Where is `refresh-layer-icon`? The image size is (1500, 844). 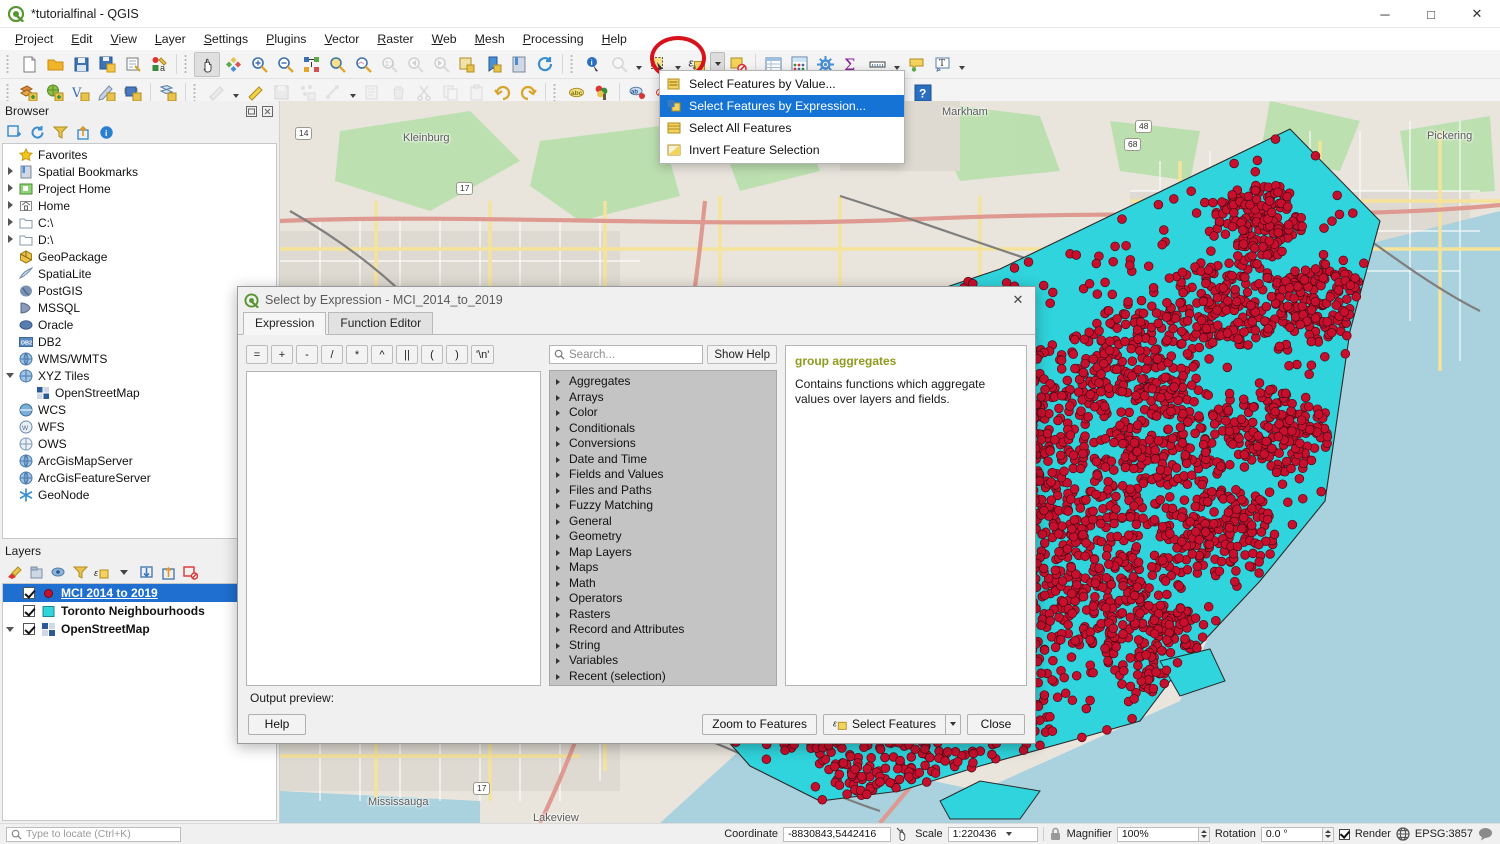
refresh-layer-icon is located at coordinates (467, 64).